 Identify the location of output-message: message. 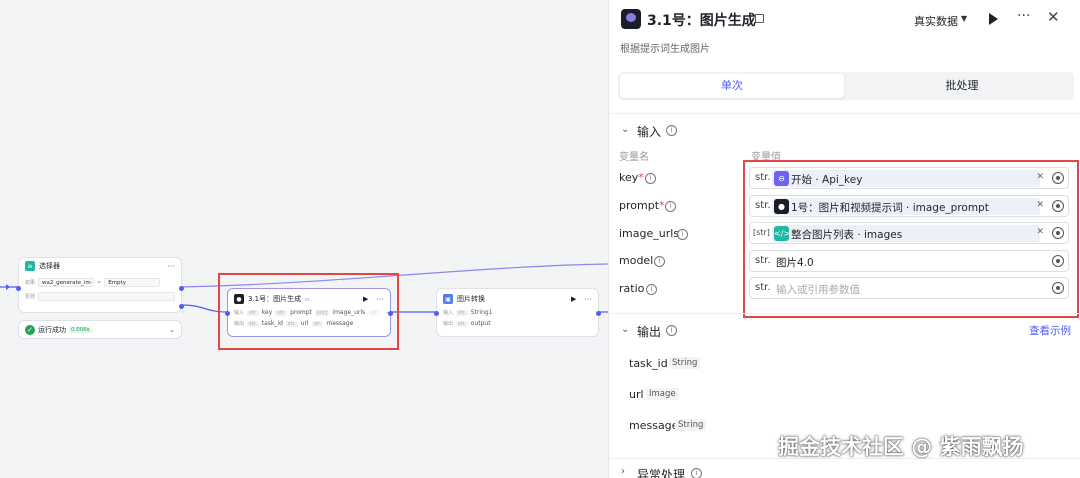
(654, 425).